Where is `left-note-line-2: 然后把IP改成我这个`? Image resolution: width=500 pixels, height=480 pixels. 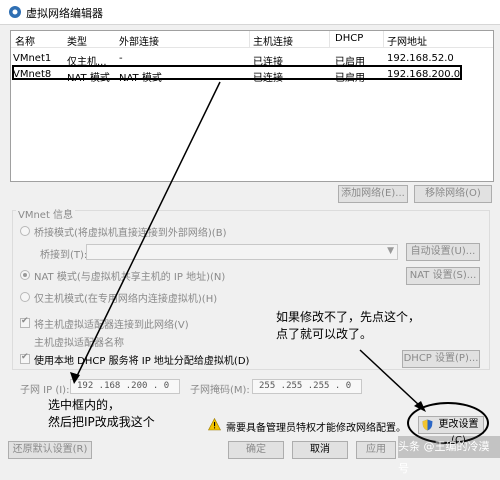
left-note-line-2: 然后把IP改成我这个 is located at coordinates (101, 422).